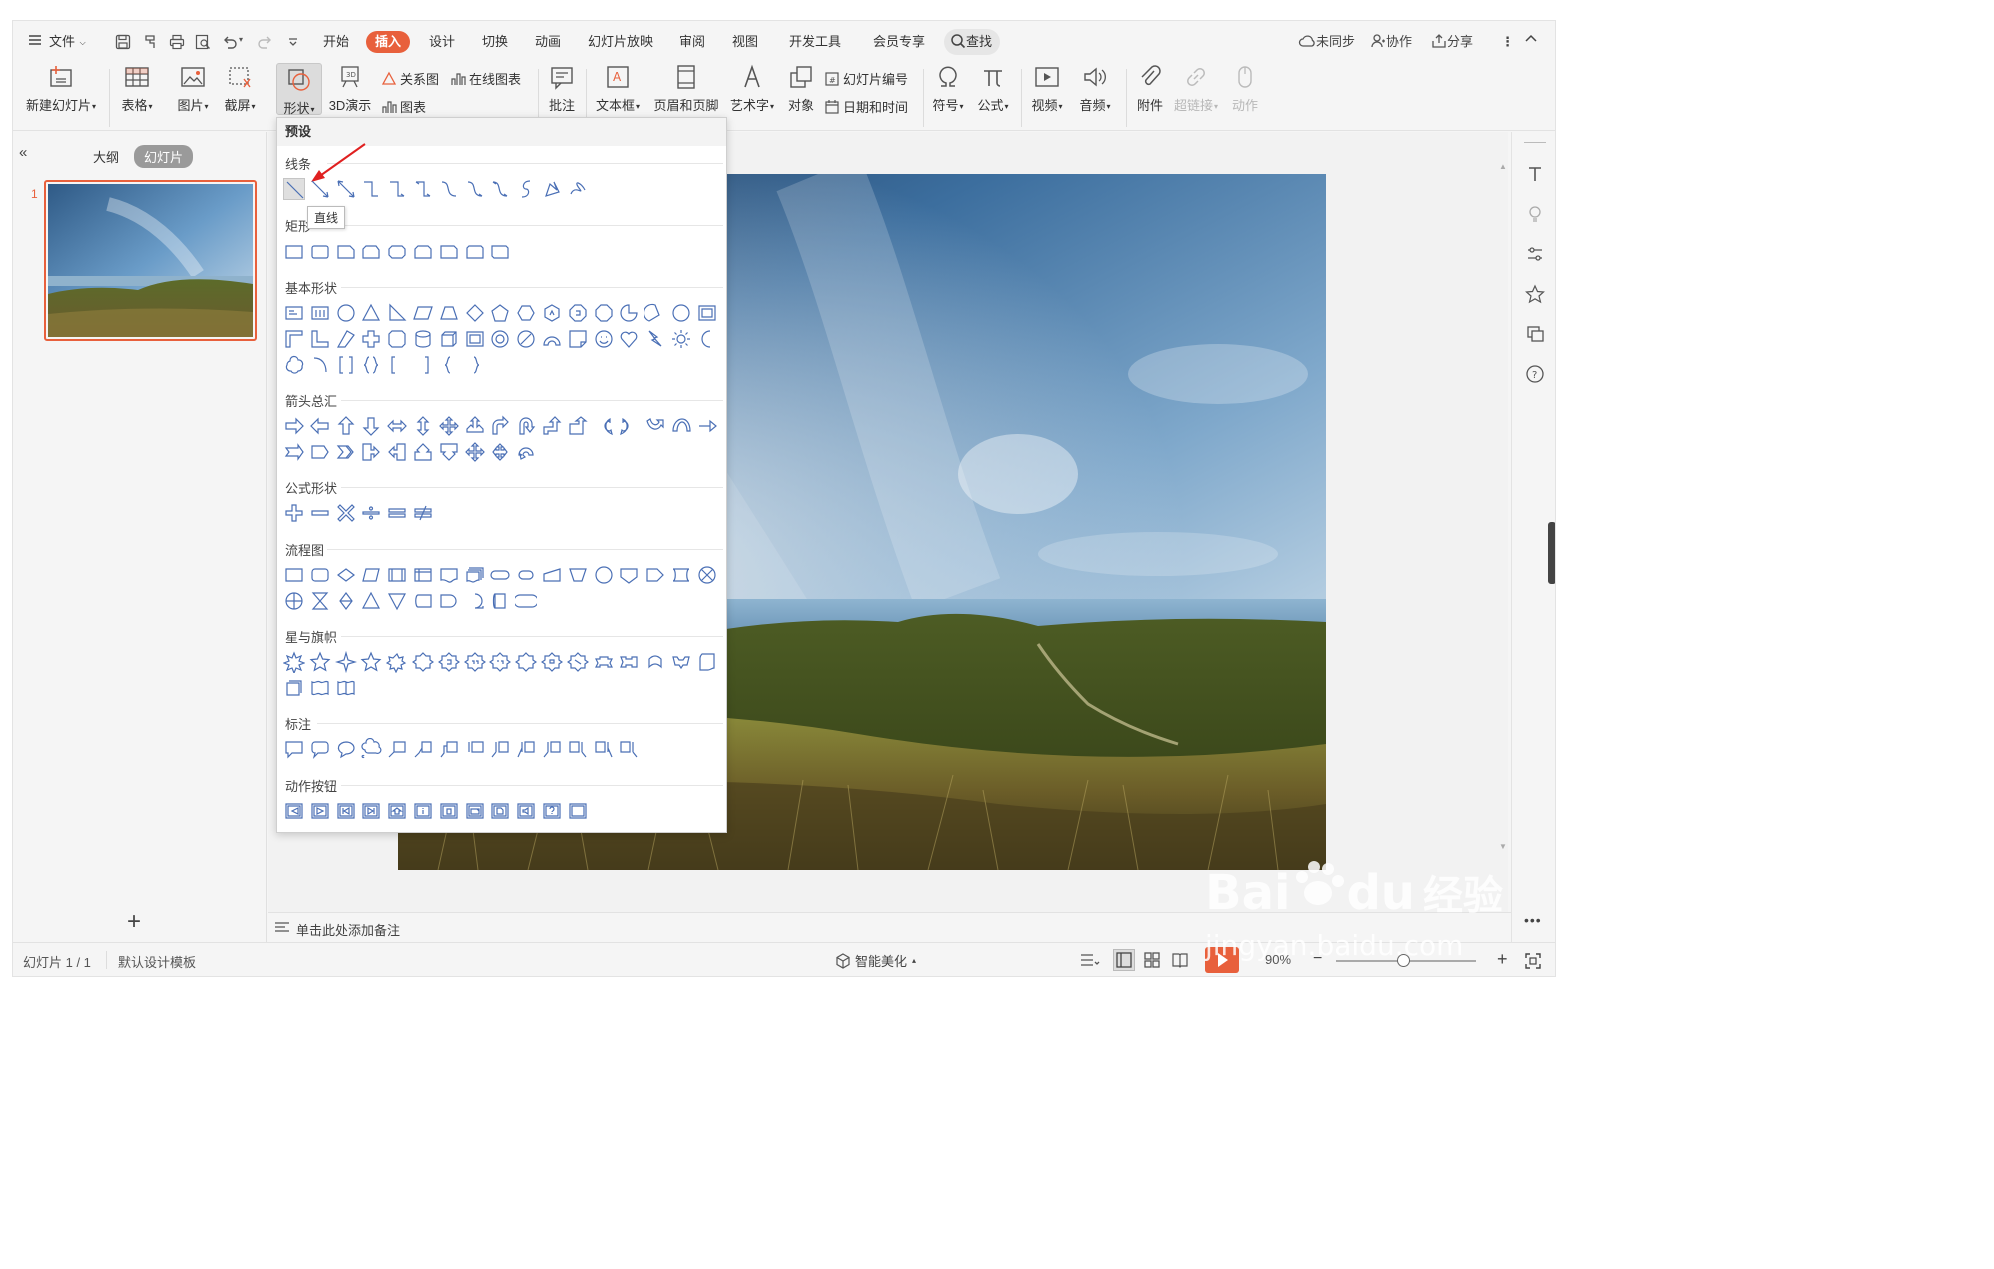 This screenshot has width=1994, height=1269. I want to click on collapse-ribbon-icon, so click(1531, 42).